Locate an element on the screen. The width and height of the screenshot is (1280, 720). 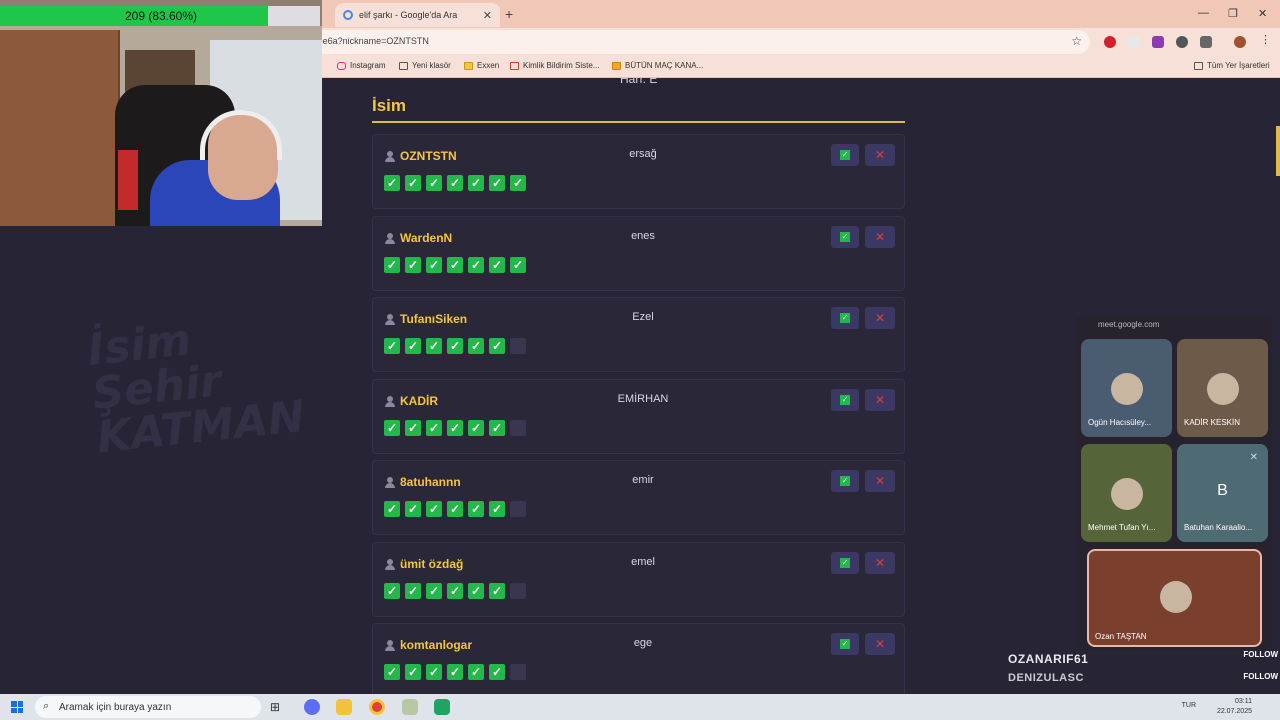
copilot-icon is located at coordinates (312, 707).